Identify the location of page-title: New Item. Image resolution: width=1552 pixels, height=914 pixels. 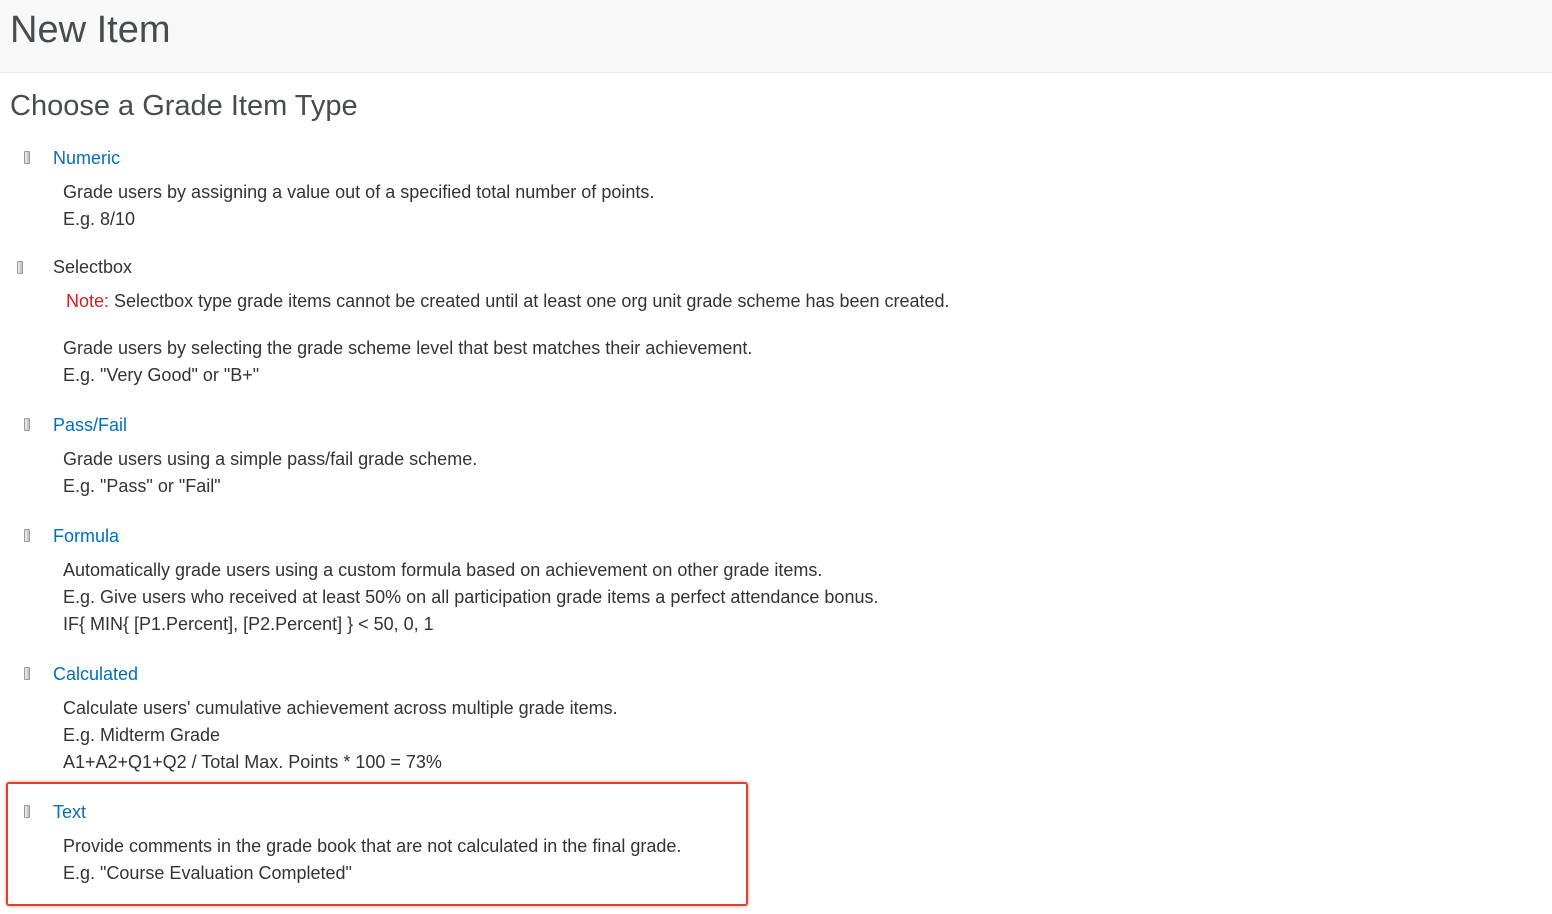
(90, 30).